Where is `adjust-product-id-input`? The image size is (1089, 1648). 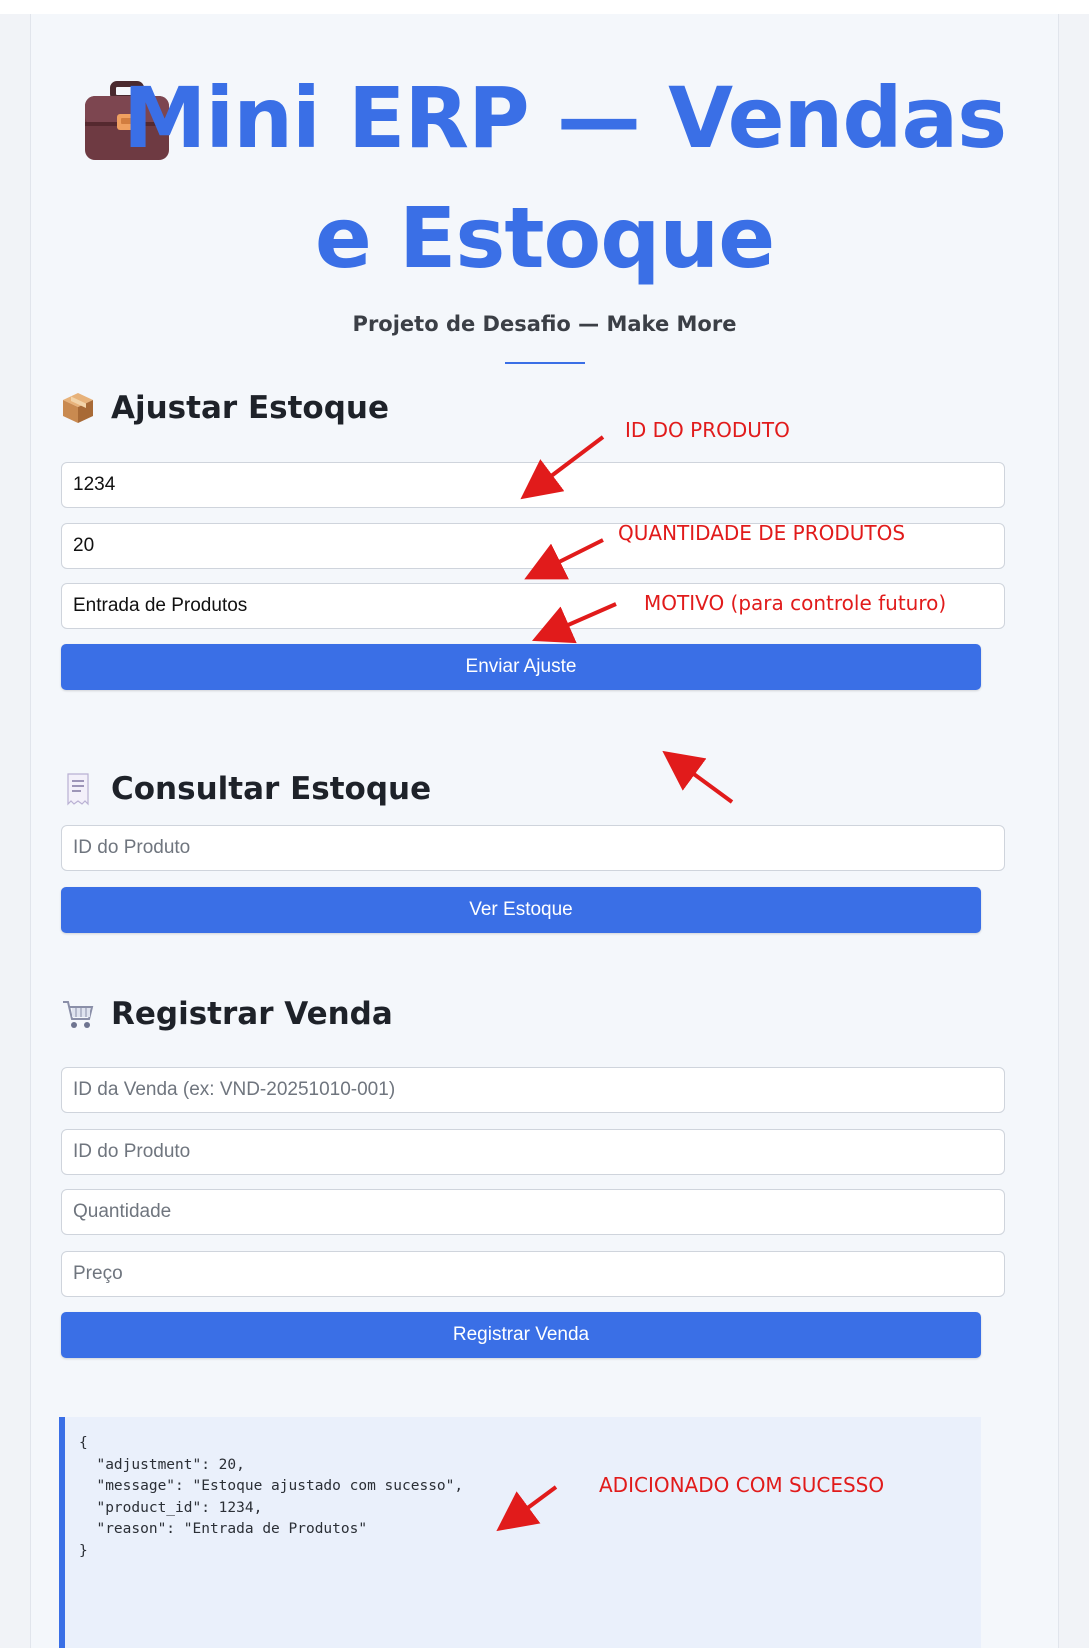
adjust-product-id-input is located at coordinates (533, 485).